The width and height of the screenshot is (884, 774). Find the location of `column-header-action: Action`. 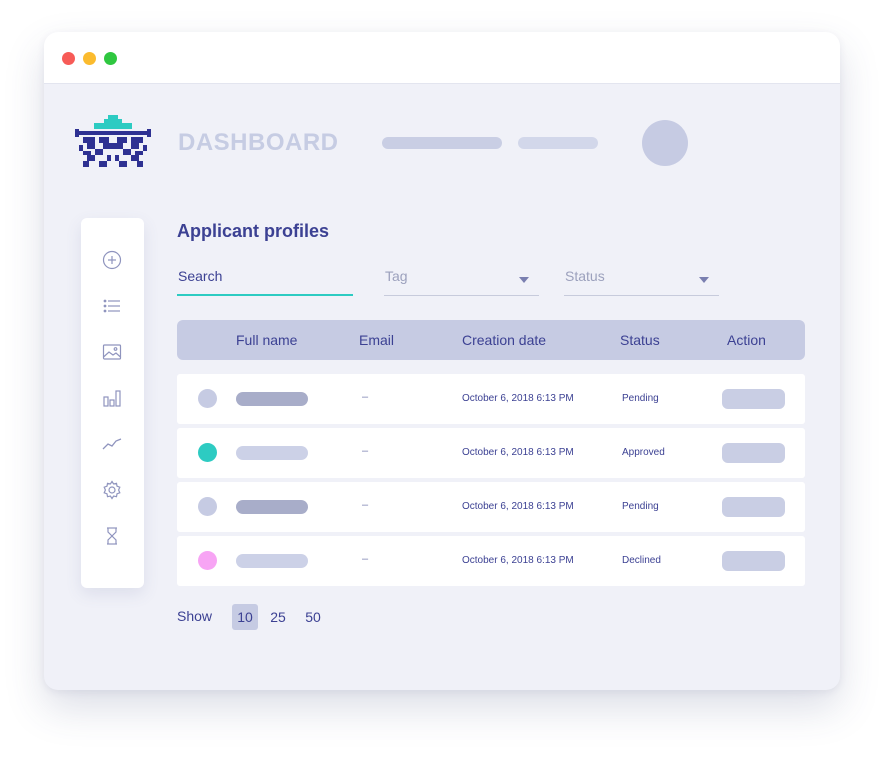

column-header-action: Action is located at coordinates (746, 340).